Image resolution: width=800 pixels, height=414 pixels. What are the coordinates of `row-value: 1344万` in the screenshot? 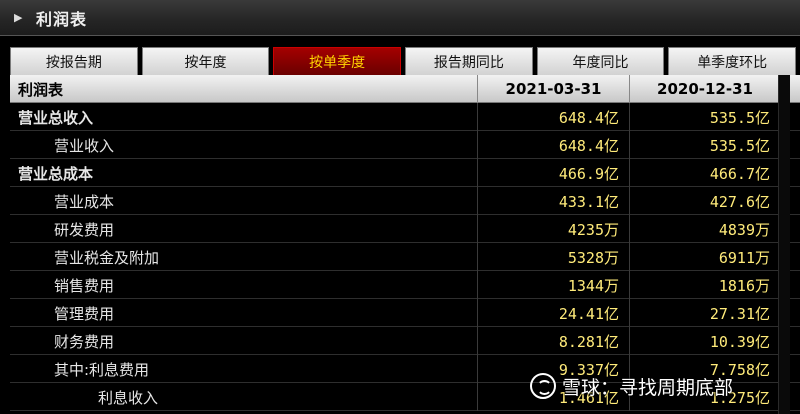 It's located at (554, 285).